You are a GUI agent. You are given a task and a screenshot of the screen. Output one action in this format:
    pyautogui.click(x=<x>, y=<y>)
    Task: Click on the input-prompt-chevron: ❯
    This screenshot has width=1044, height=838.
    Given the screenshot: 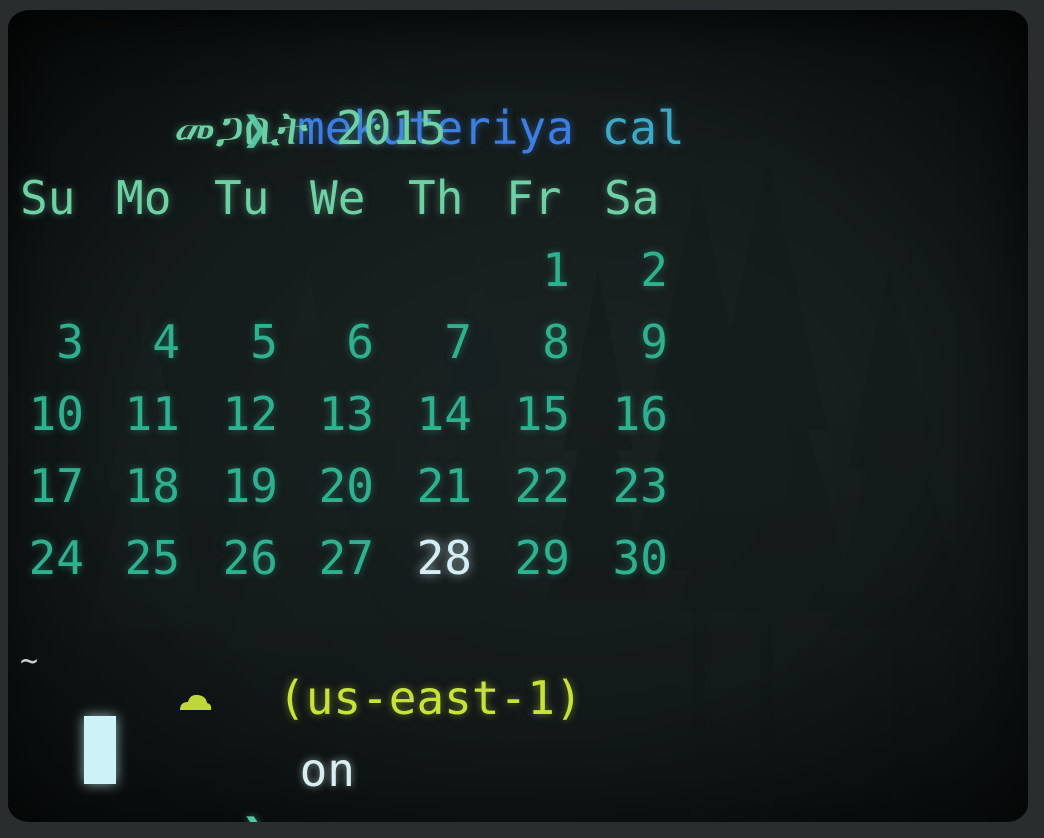 What is the action you would take?
    pyautogui.click(x=256, y=812)
    